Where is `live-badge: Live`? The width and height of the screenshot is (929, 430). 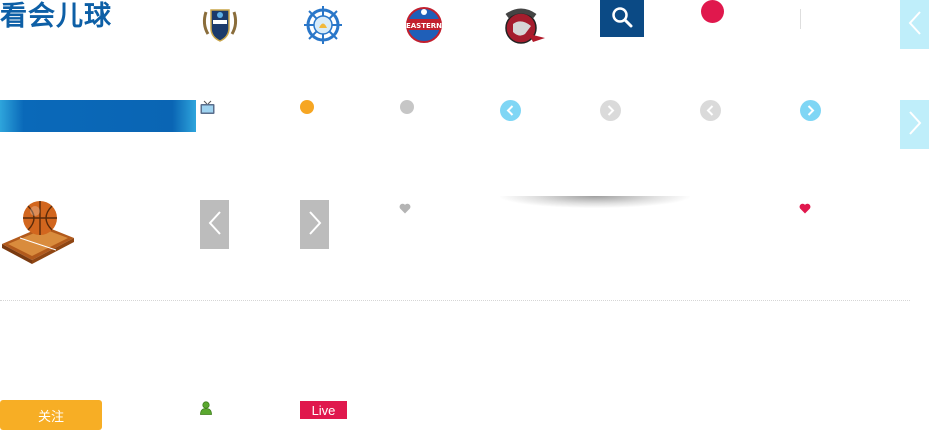 live-badge: Live is located at coordinates (323, 410).